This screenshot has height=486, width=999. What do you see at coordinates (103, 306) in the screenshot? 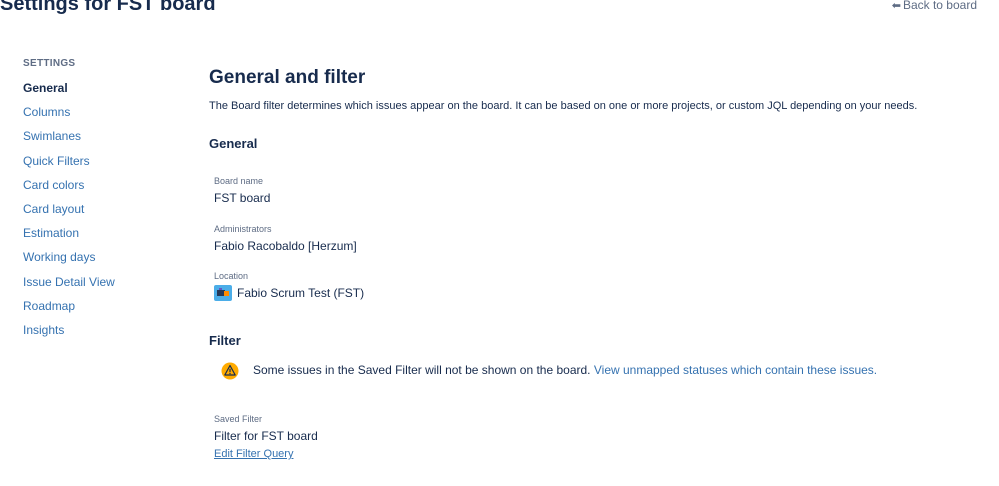
I see `sidebar-item-roadmap: Roadmap` at bounding box center [103, 306].